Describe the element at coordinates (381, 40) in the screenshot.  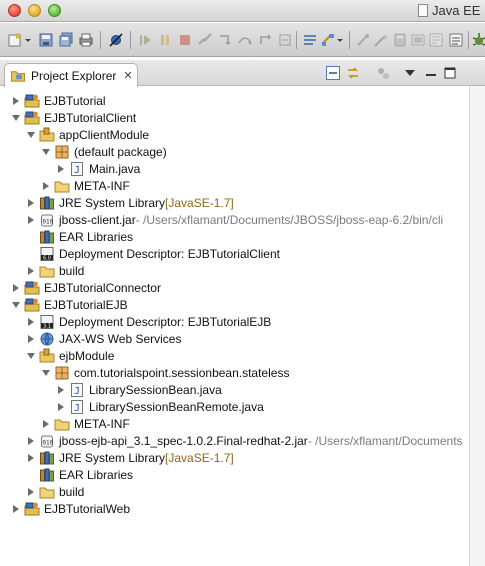
I see `wand-icon` at that location.